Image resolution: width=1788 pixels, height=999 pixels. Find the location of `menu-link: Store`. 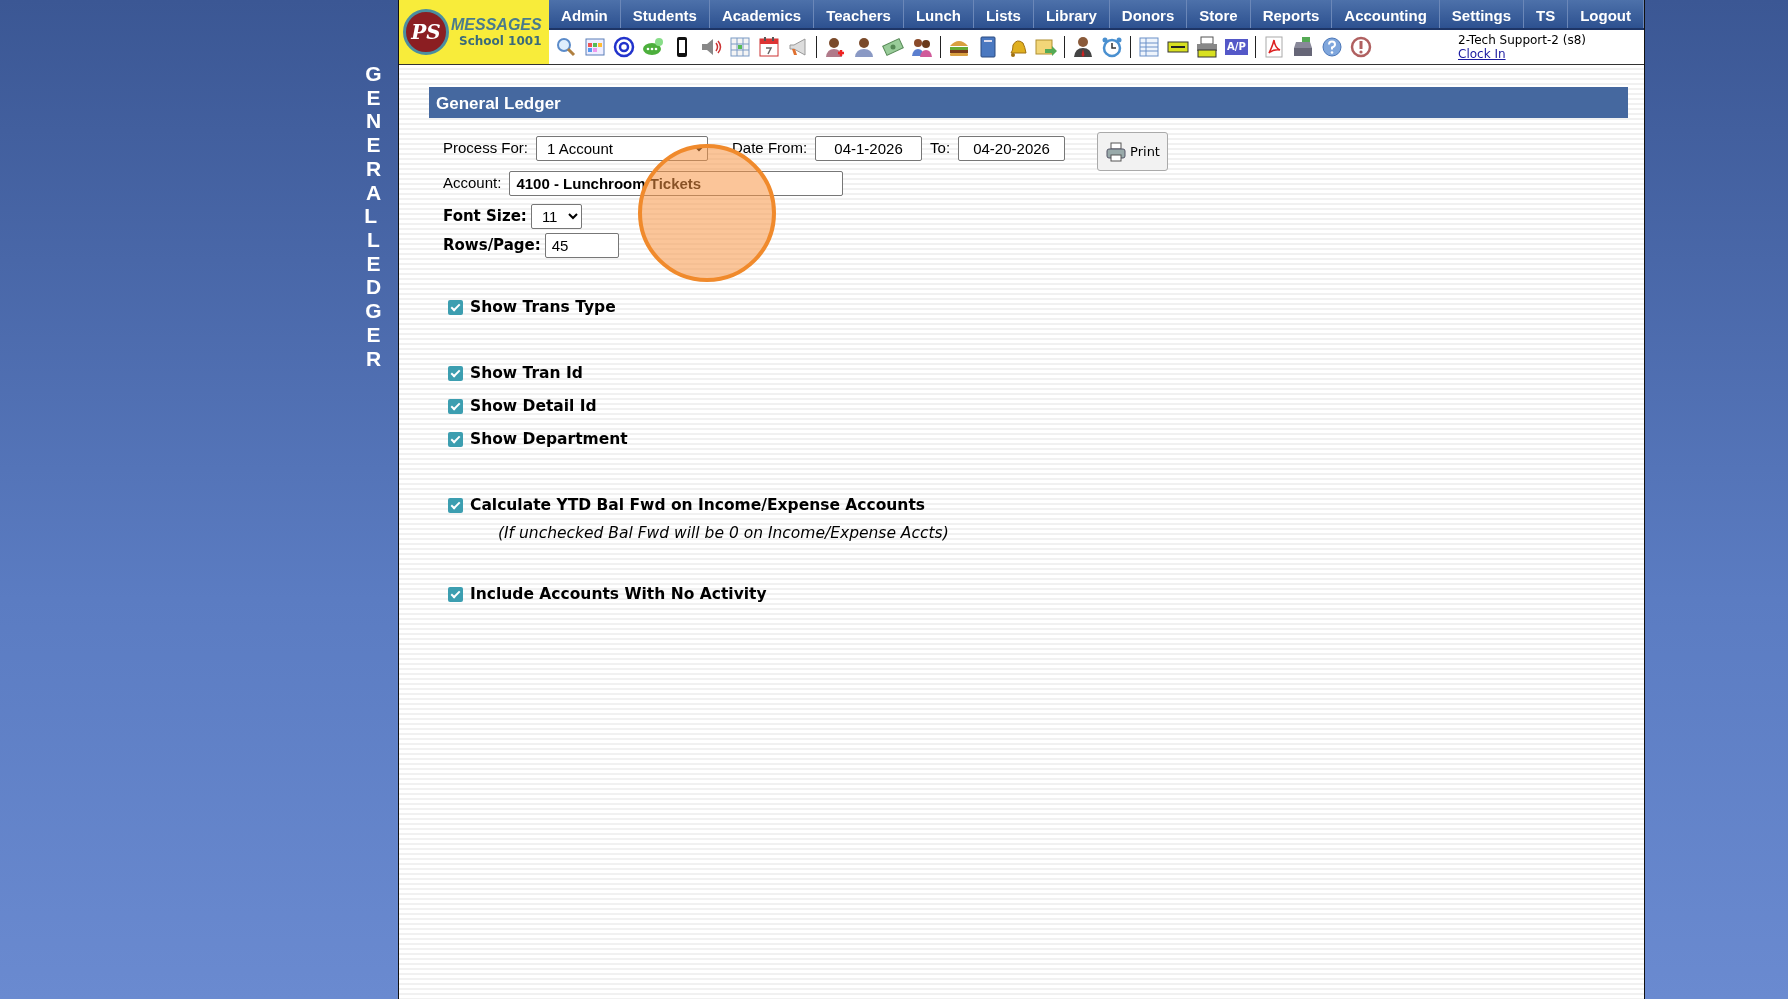

menu-link: Store is located at coordinates (1219, 14).